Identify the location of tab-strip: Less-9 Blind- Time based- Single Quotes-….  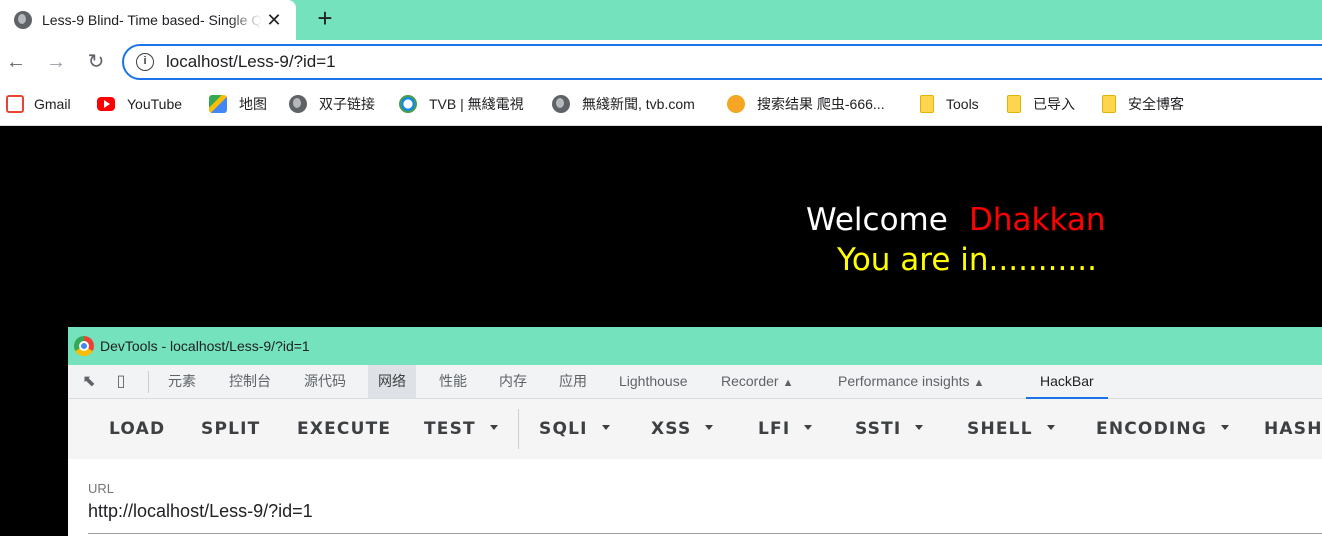
(661, 20).